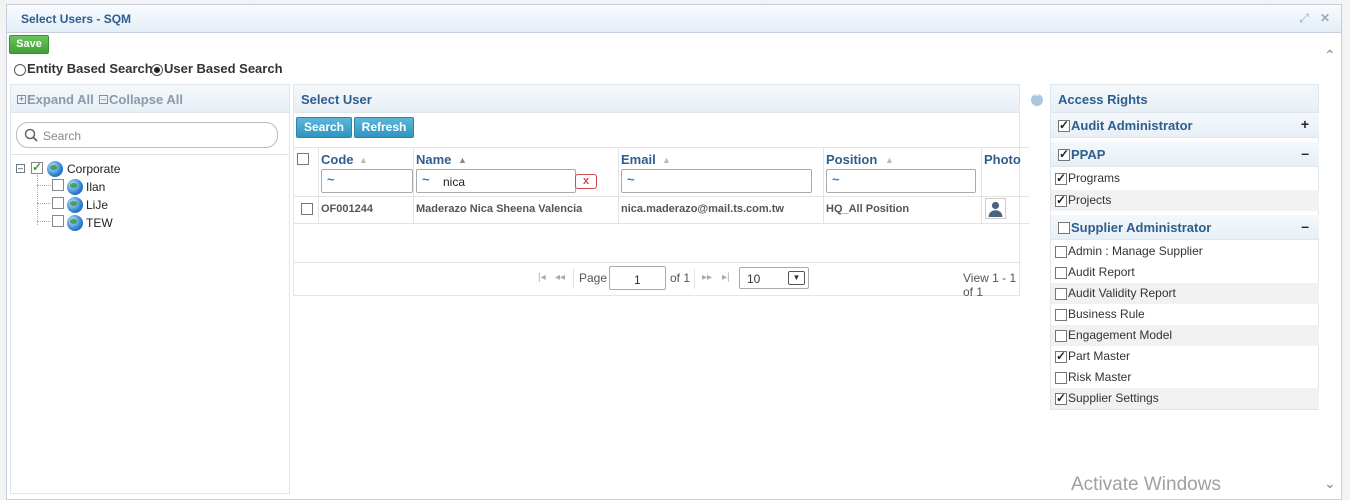  I want to click on column-position: Position, so click(851, 159).